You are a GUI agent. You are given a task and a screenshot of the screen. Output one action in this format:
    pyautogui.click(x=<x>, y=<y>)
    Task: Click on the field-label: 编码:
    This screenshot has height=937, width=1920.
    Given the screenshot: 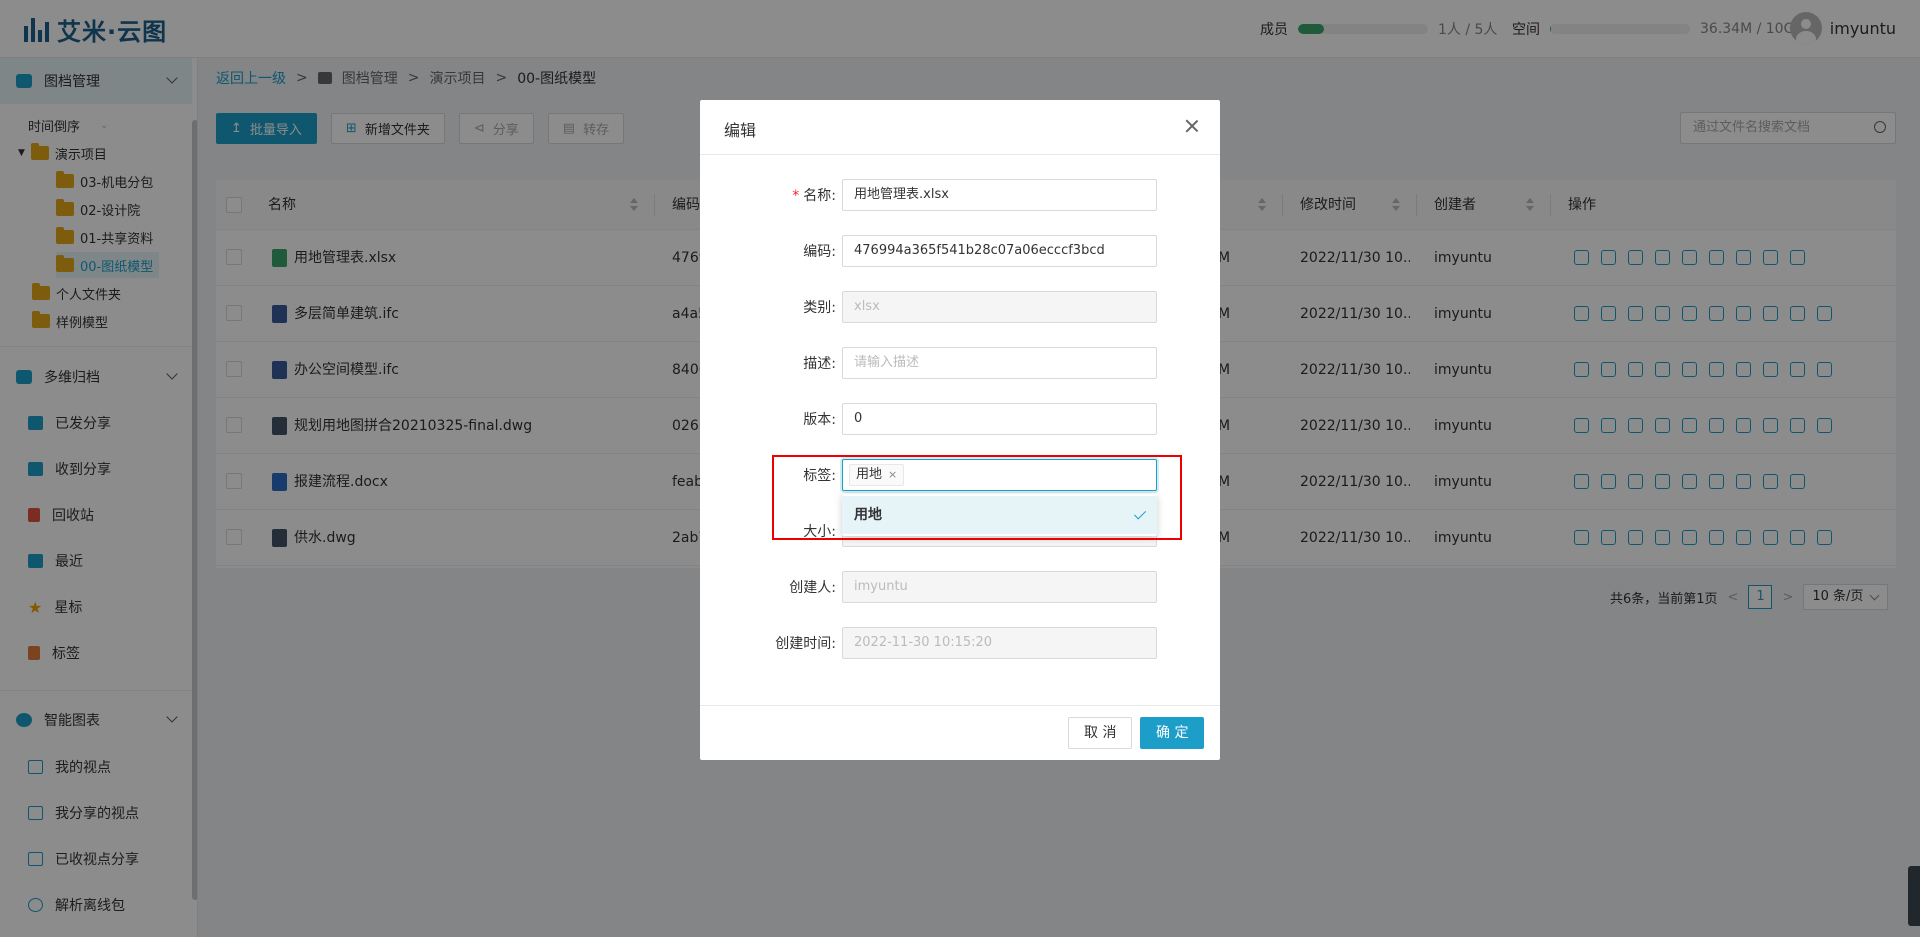 What is the action you would take?
    pyautogui.click(x=819, y=252)
    